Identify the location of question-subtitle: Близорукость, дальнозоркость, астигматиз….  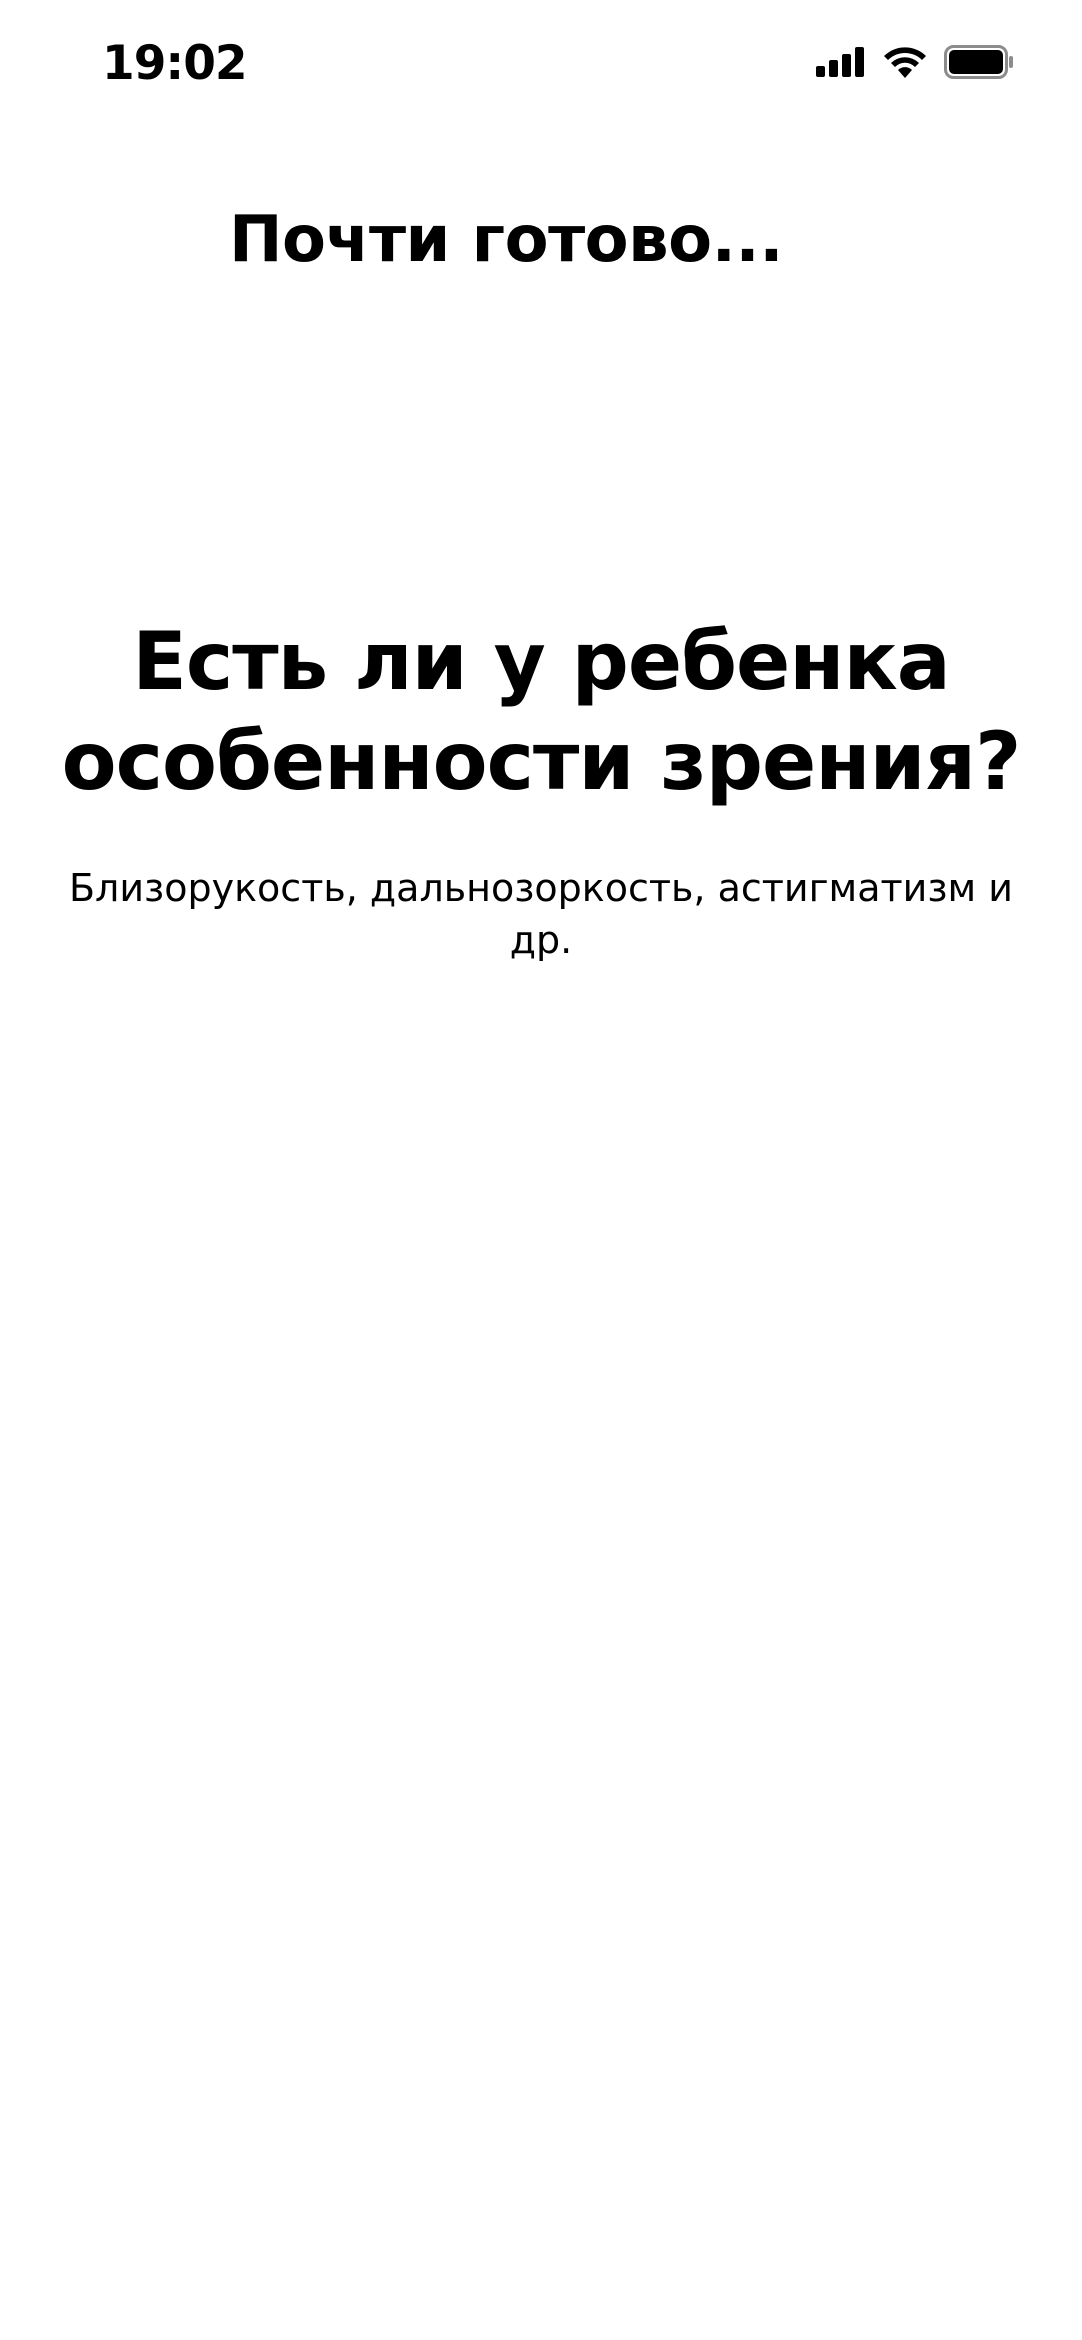
(540, 914).